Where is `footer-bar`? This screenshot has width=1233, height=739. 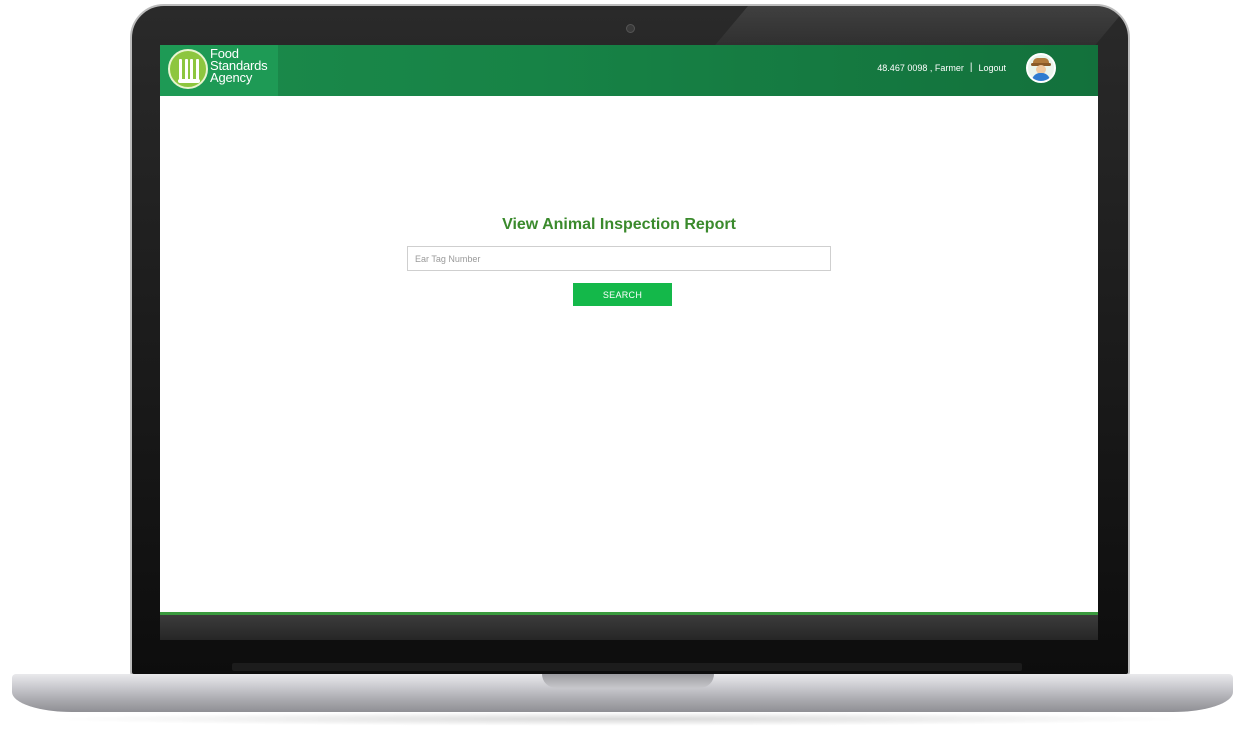
footer-bar is located at coordinates (629, 627).